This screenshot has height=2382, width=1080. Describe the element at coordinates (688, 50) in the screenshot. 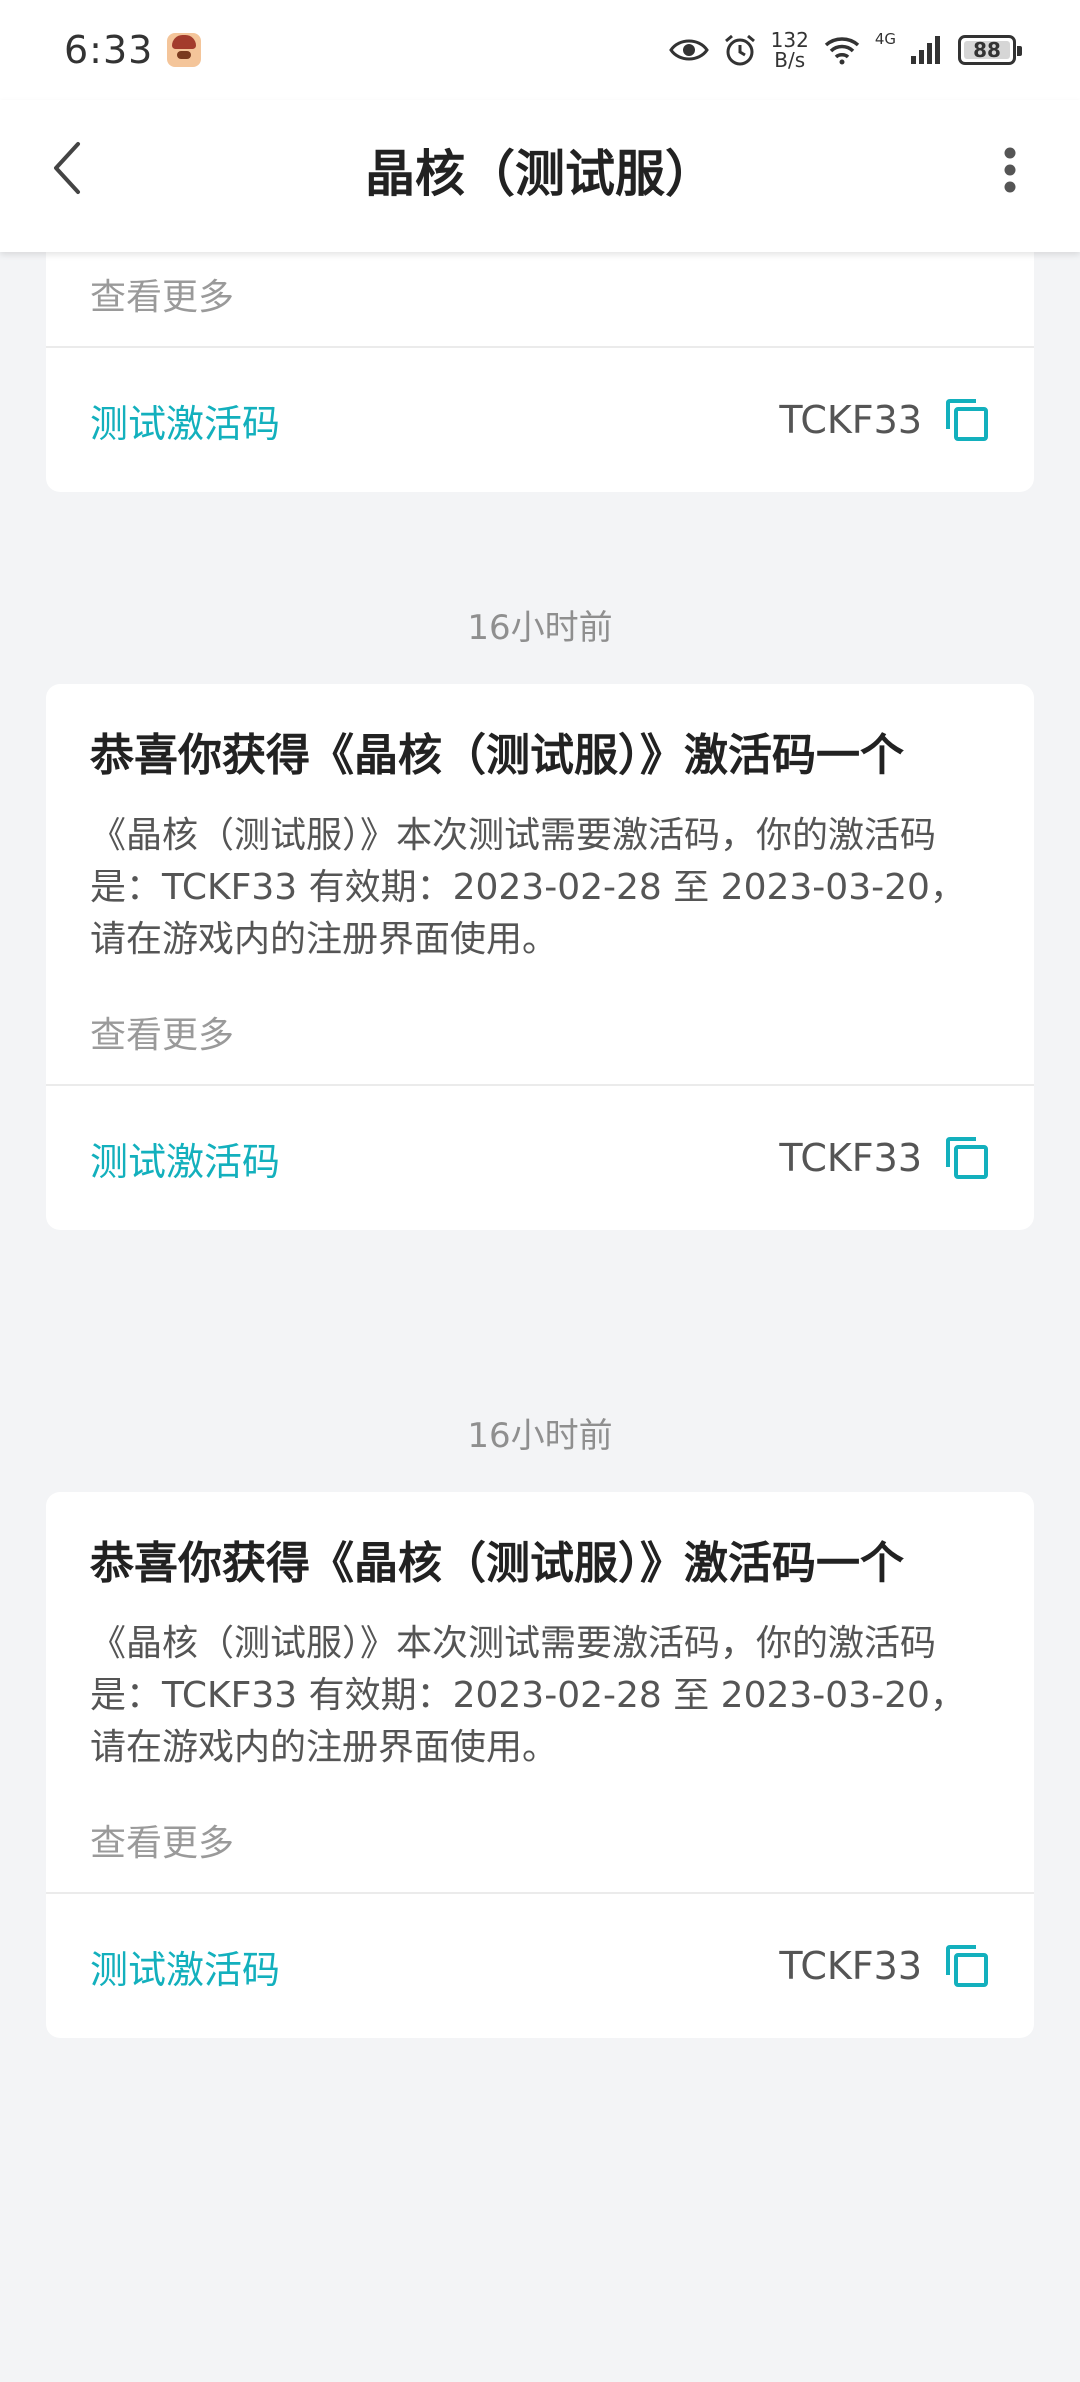

I see `eye-icon` at that location.